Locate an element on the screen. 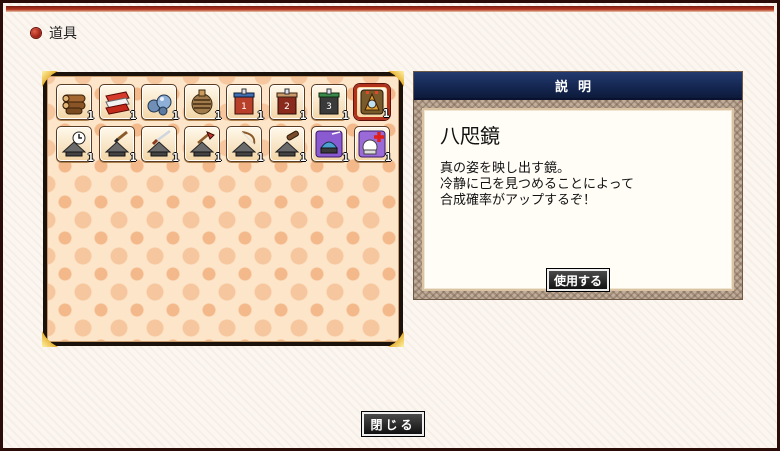  inventory-slot-selected: 1 is located at coordinates (371, 102).